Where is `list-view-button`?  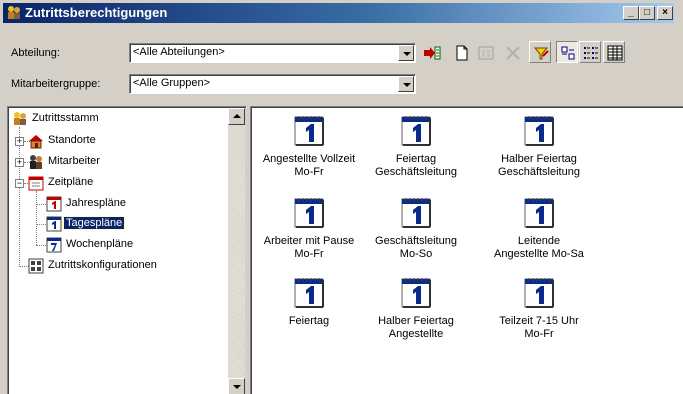 list-view-button is located at coordinates (590, 52).